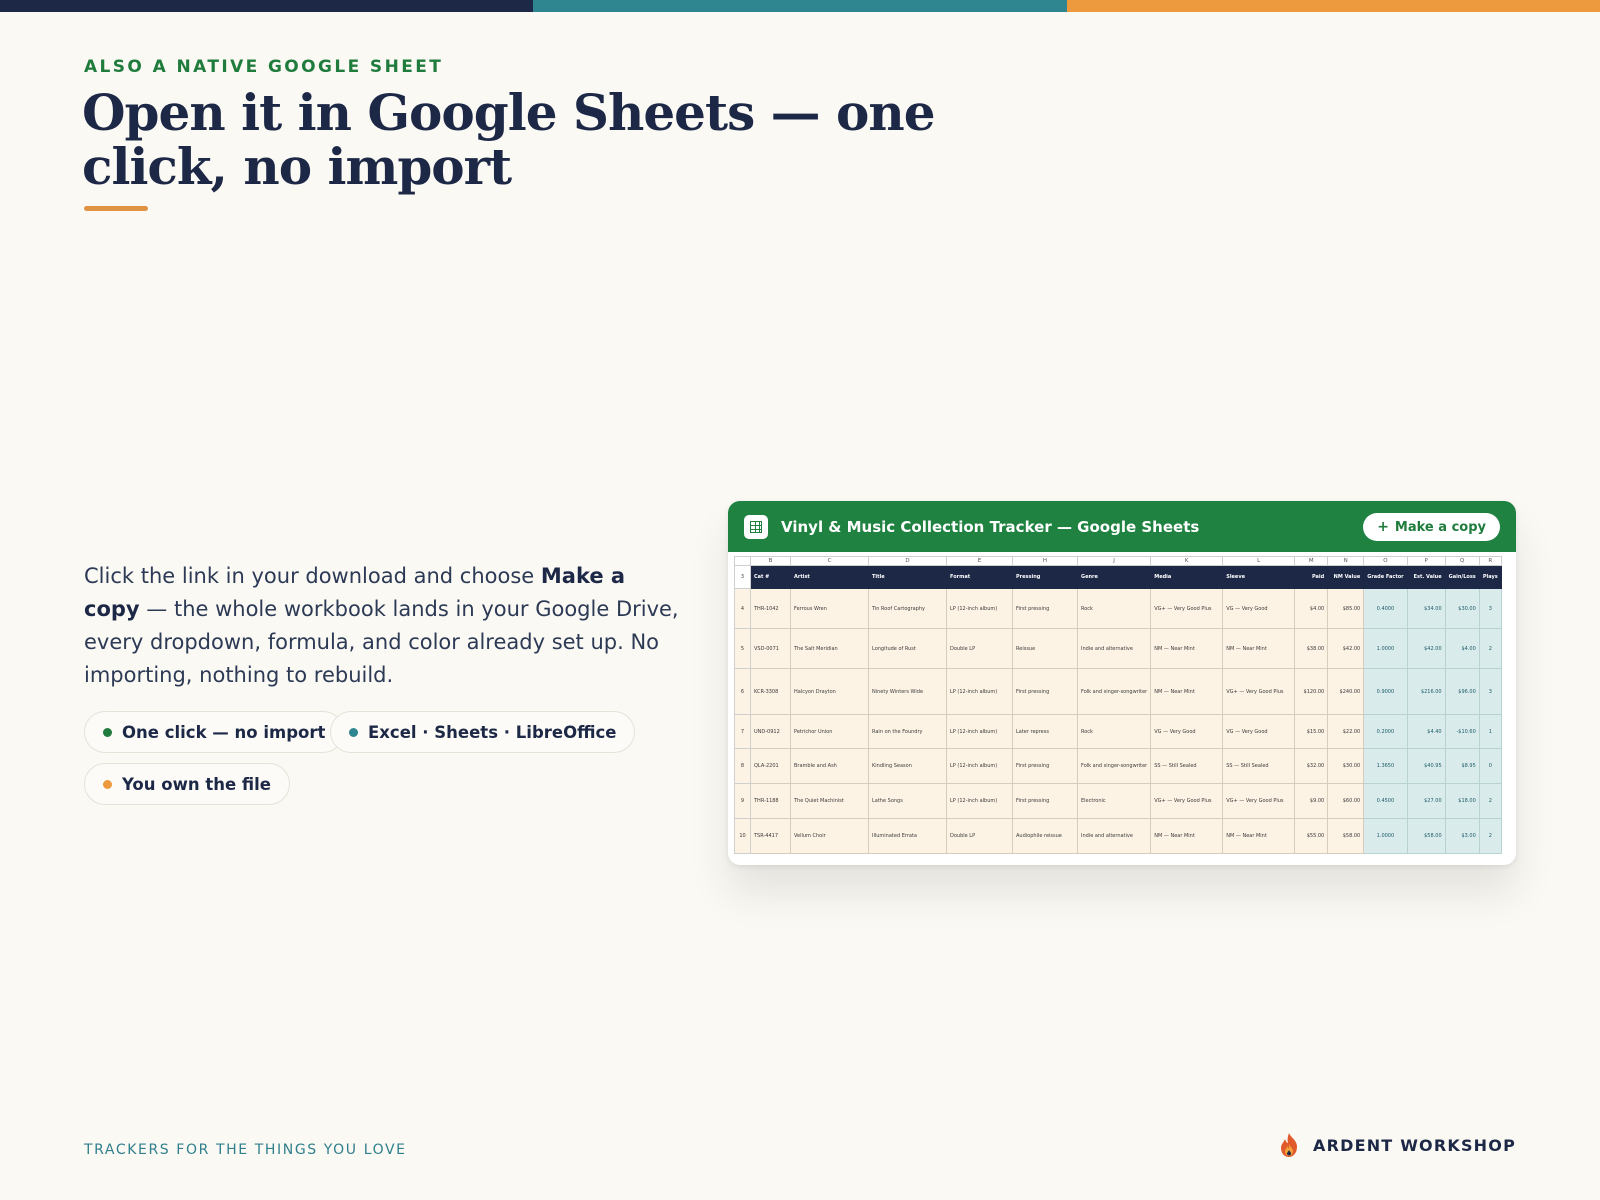 The width and height of the screenshot is (1600, 1200). I want to click on row-number: 4, so click(742, 608).